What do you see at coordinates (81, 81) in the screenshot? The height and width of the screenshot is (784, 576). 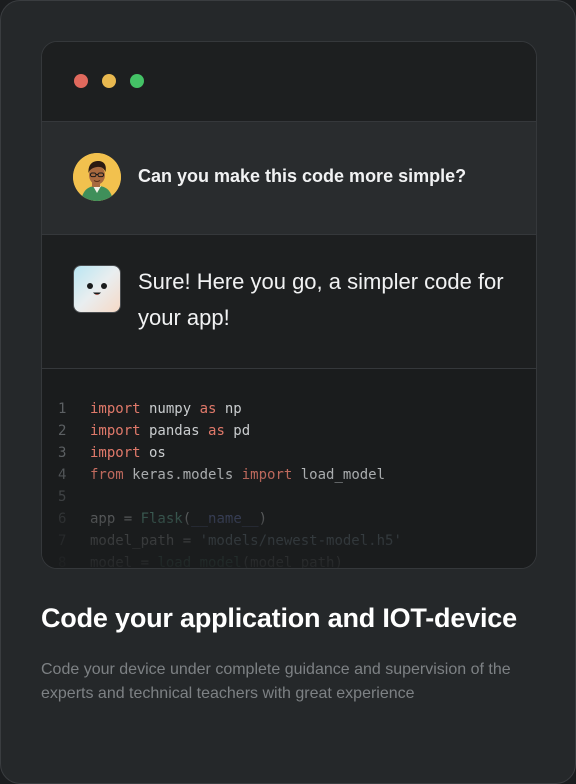 I see `close-window-dot` at bounding box center [81, 81].